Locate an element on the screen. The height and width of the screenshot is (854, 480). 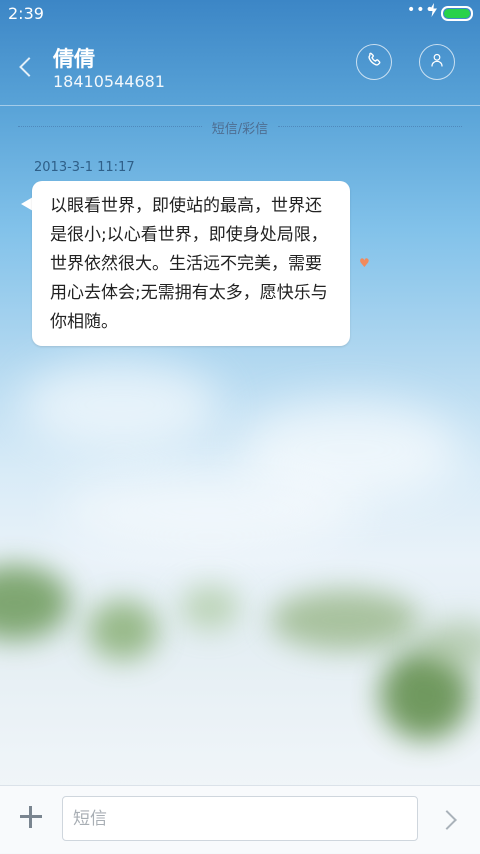
contact-profile-button is located at coordinates (437, 62).